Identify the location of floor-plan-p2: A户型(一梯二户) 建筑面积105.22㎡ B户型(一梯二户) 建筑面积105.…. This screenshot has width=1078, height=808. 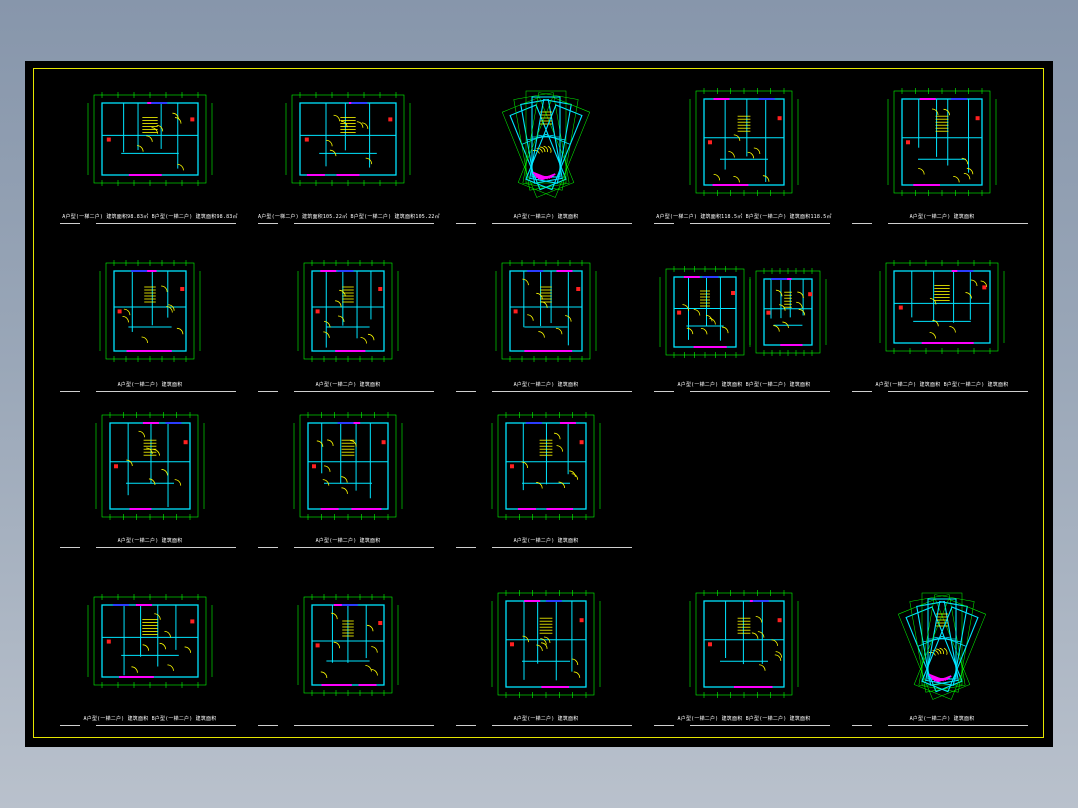
(349, 159).